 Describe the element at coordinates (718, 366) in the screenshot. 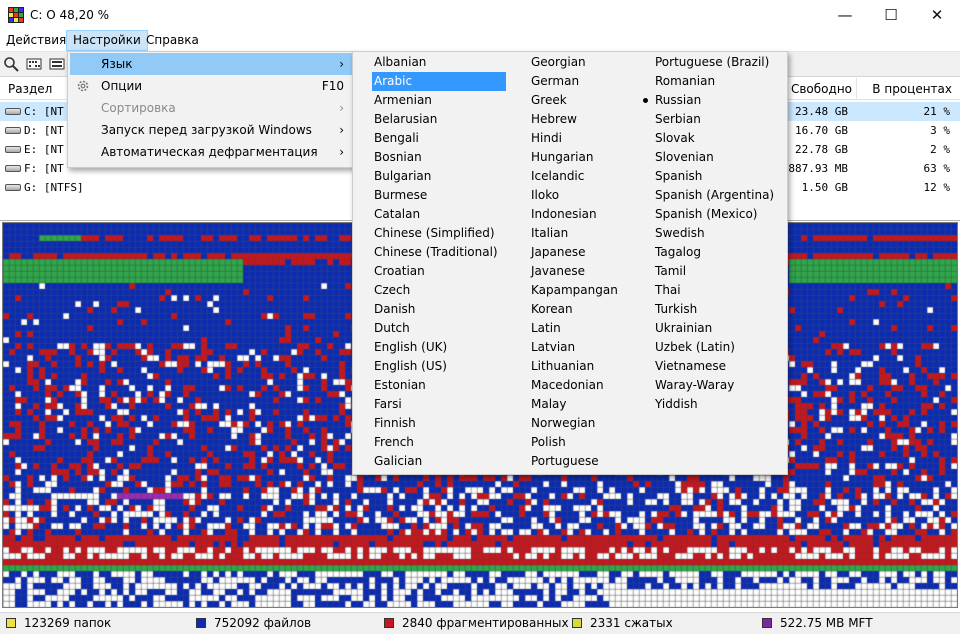

I see `language-option-vietnamese: Vietnamese` at that location.